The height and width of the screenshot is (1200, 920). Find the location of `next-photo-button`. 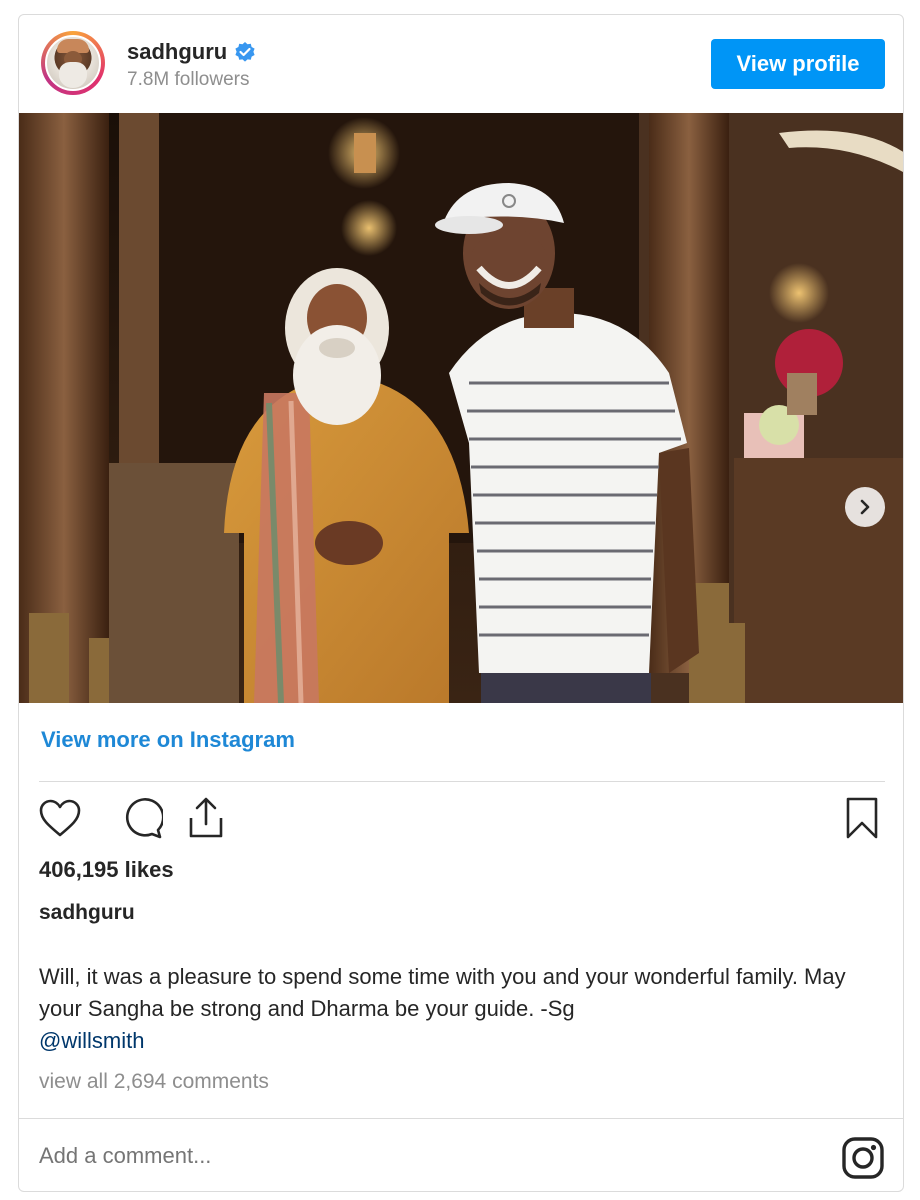

next-photo-button is located at coordinates (865, 507).